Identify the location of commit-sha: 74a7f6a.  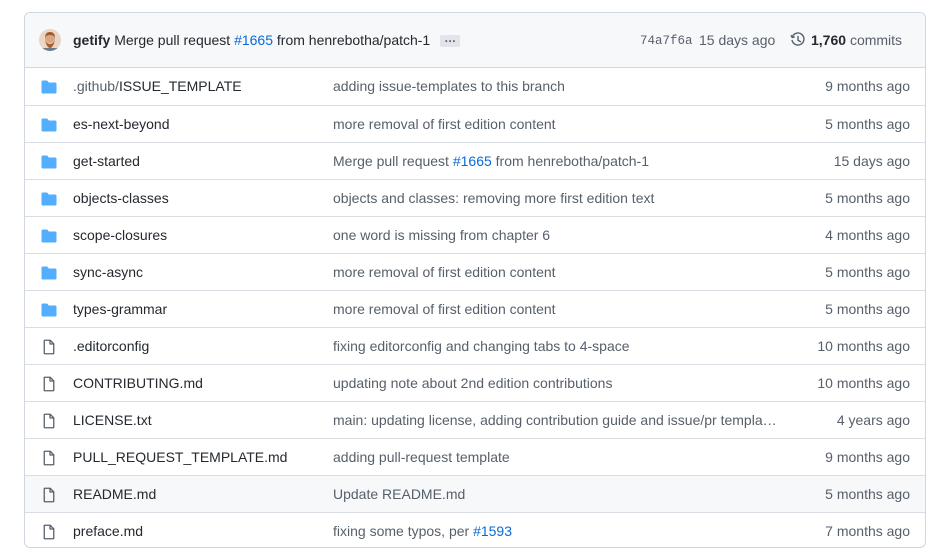
(666, 41).